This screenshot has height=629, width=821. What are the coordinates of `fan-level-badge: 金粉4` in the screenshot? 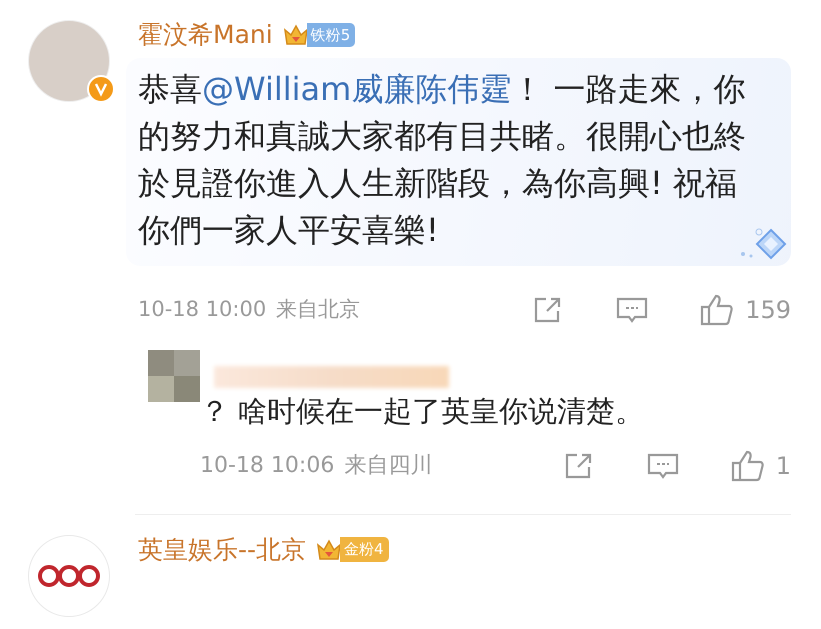 It's located at (364, 549).